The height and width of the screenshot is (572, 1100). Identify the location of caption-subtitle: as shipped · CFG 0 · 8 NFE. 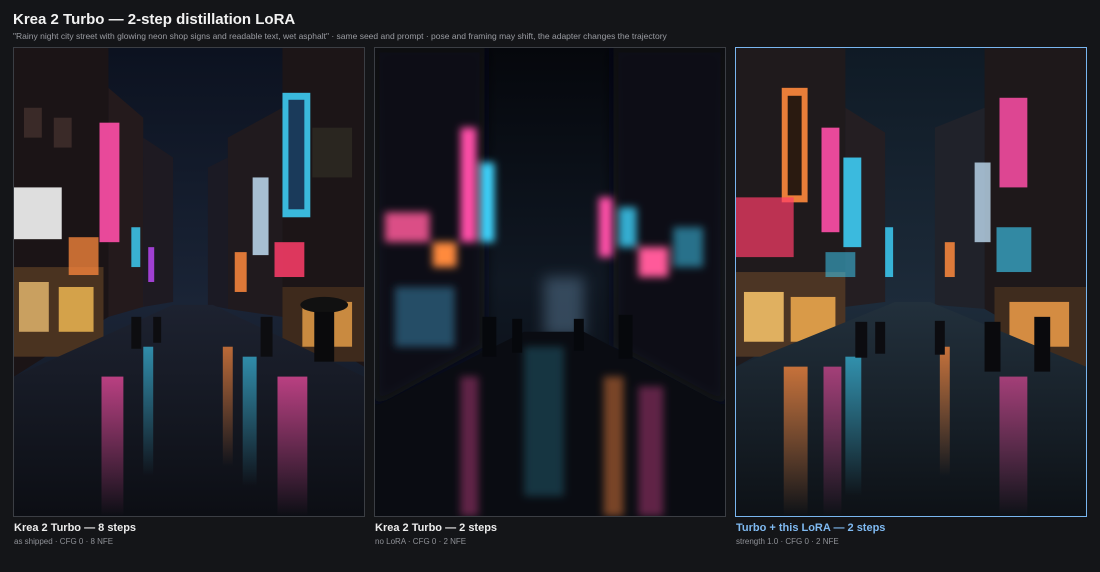
(64, 541).